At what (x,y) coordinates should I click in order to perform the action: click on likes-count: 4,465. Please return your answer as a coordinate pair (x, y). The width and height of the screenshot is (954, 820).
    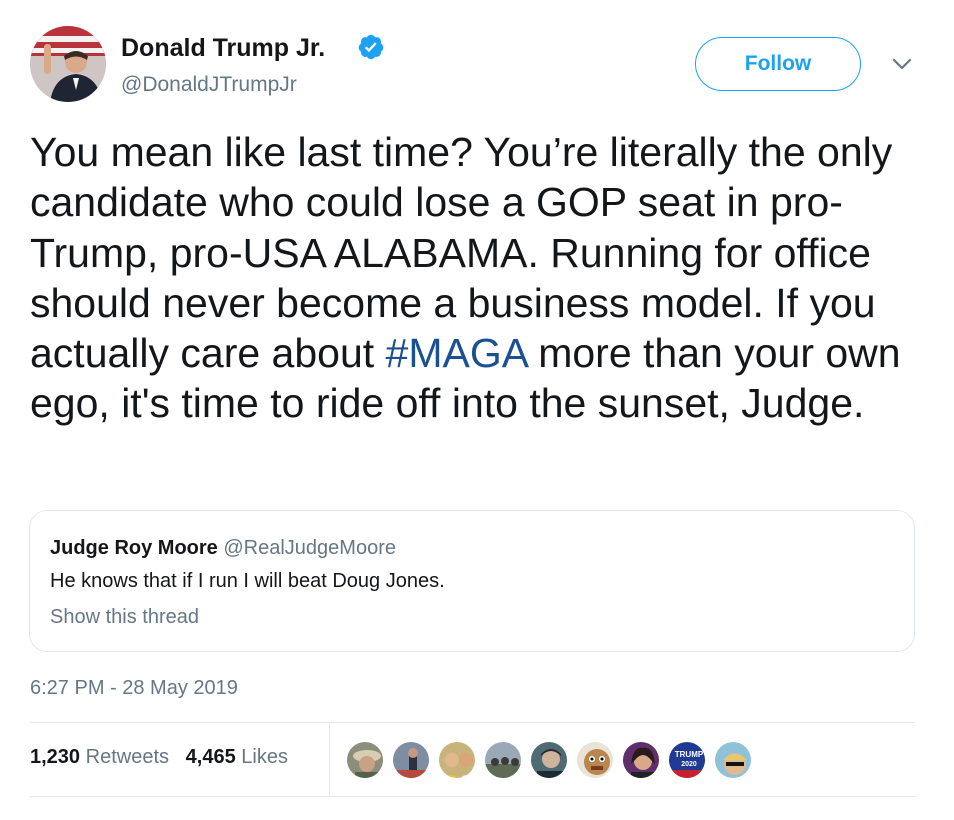
    Looking at the image, I should click on (210, 757).